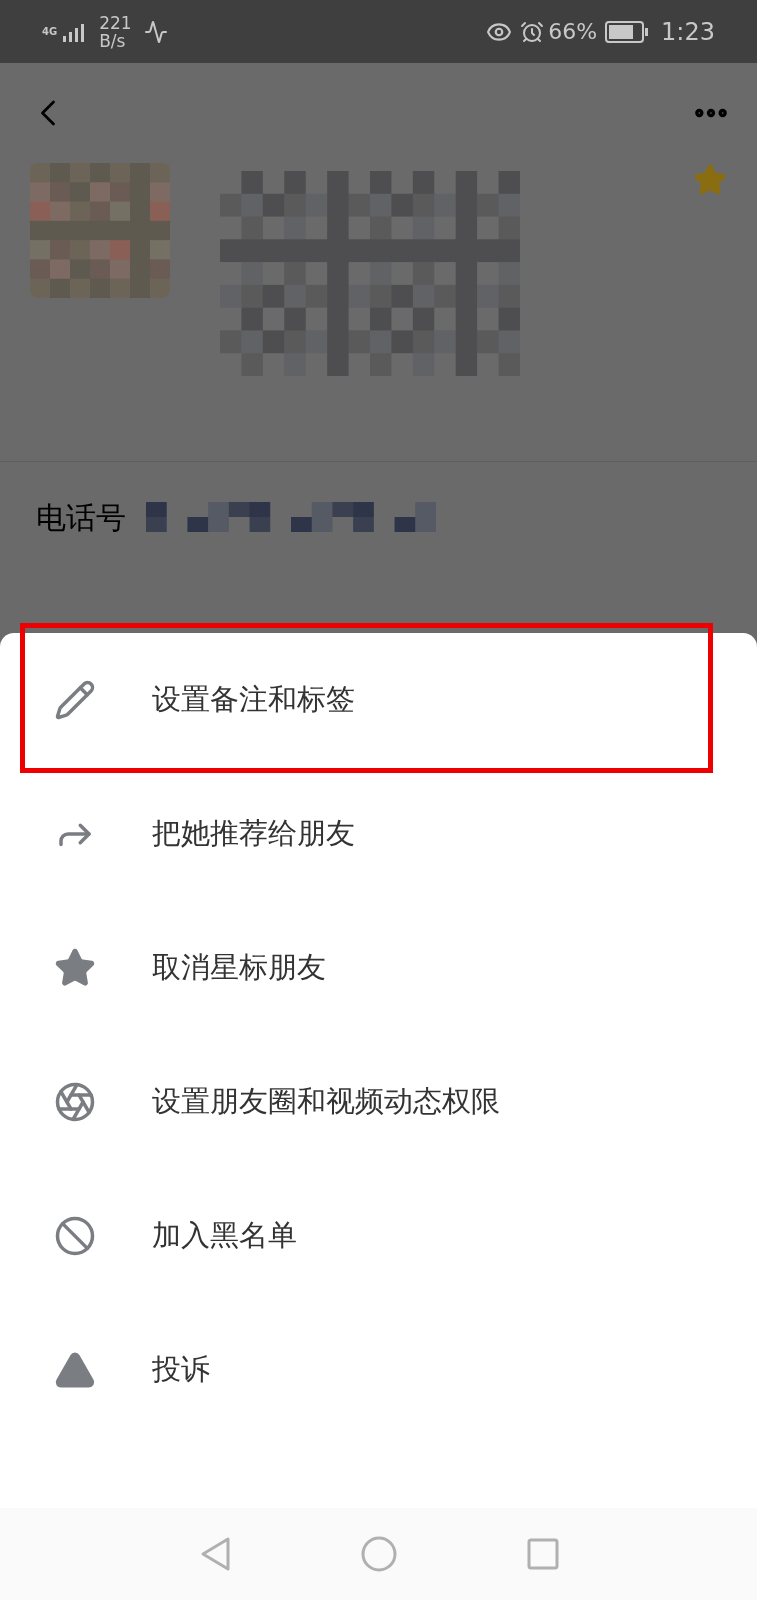 The height and width of the screenshot is (1600, 757). I want to click on home-icon, so click(378, 1554).